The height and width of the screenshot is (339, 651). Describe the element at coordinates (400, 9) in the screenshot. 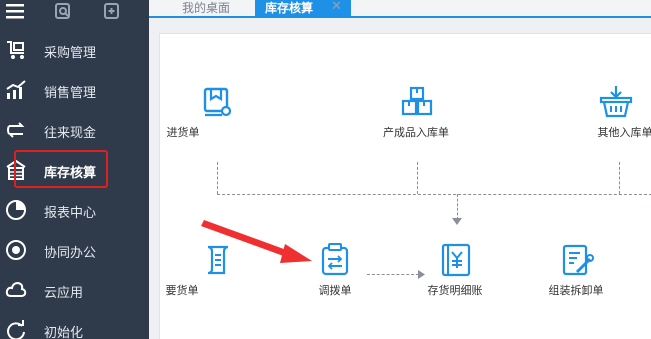

I see `tab-bar: 我的桌面 库存核算 ✕` at that location.